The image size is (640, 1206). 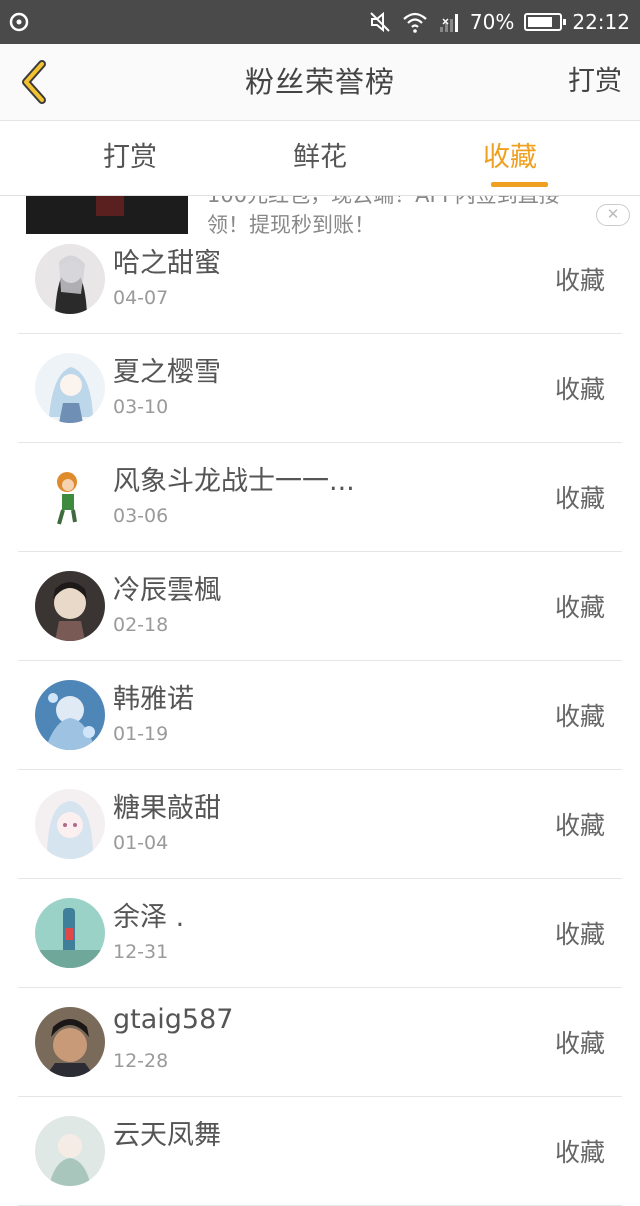 What do you see at coordinates (141, 625) in the screenshot?
I see `fan-date: 02-18` at bounding box center [141, 625].